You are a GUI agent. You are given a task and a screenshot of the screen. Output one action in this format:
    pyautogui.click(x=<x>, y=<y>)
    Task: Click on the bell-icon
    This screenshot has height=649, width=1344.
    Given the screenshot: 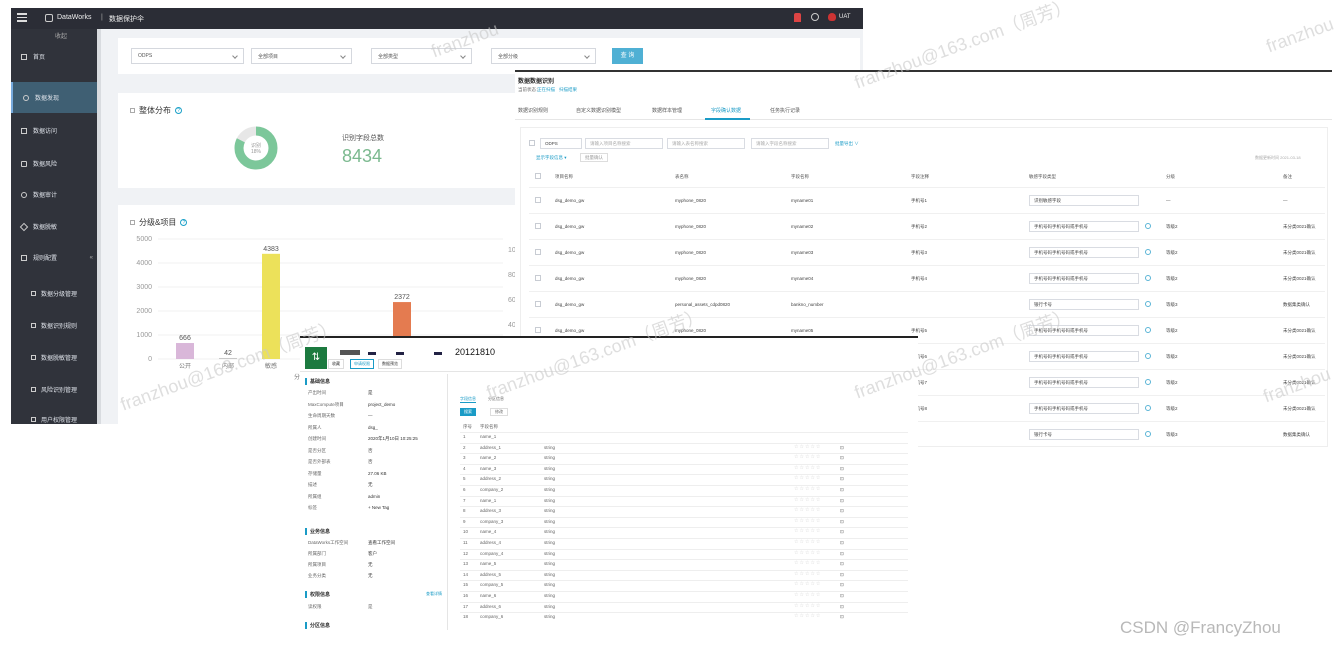 What is the action you would take?
    pyautogui.click(x=797, y=17)
    